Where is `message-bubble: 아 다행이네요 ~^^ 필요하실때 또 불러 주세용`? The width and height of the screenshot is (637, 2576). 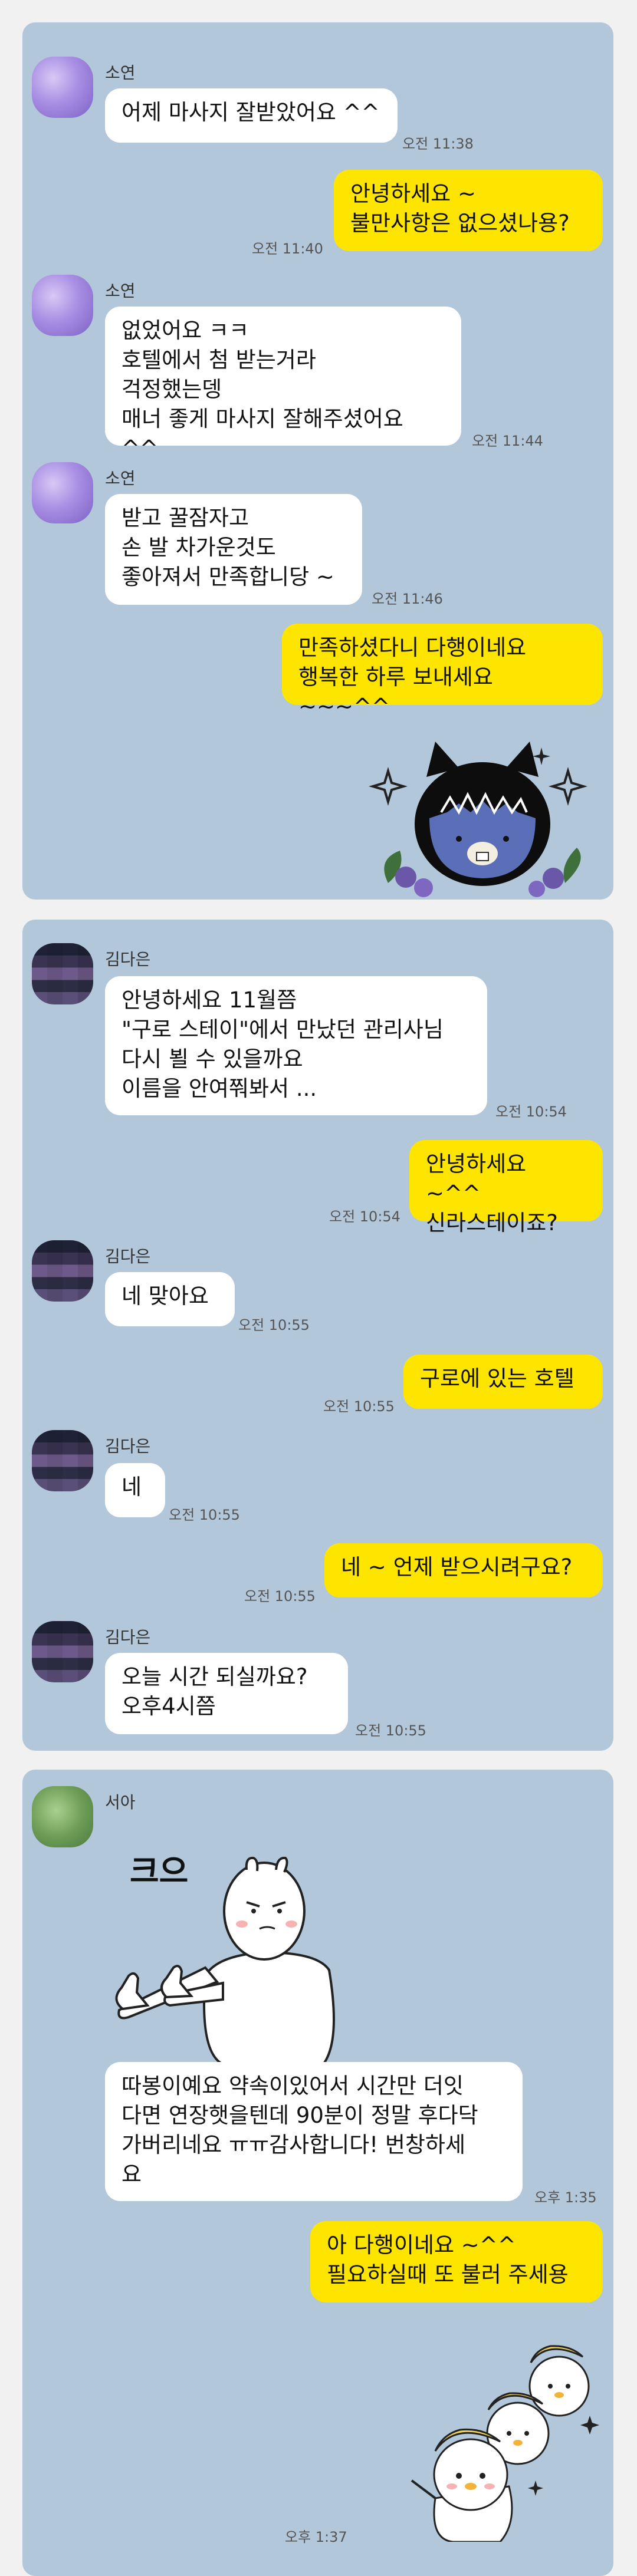
message-bubble: 아 다행이네요 ~^^ 필요하실때 또 불러 주세용 is located at coordinates (456, 2261).